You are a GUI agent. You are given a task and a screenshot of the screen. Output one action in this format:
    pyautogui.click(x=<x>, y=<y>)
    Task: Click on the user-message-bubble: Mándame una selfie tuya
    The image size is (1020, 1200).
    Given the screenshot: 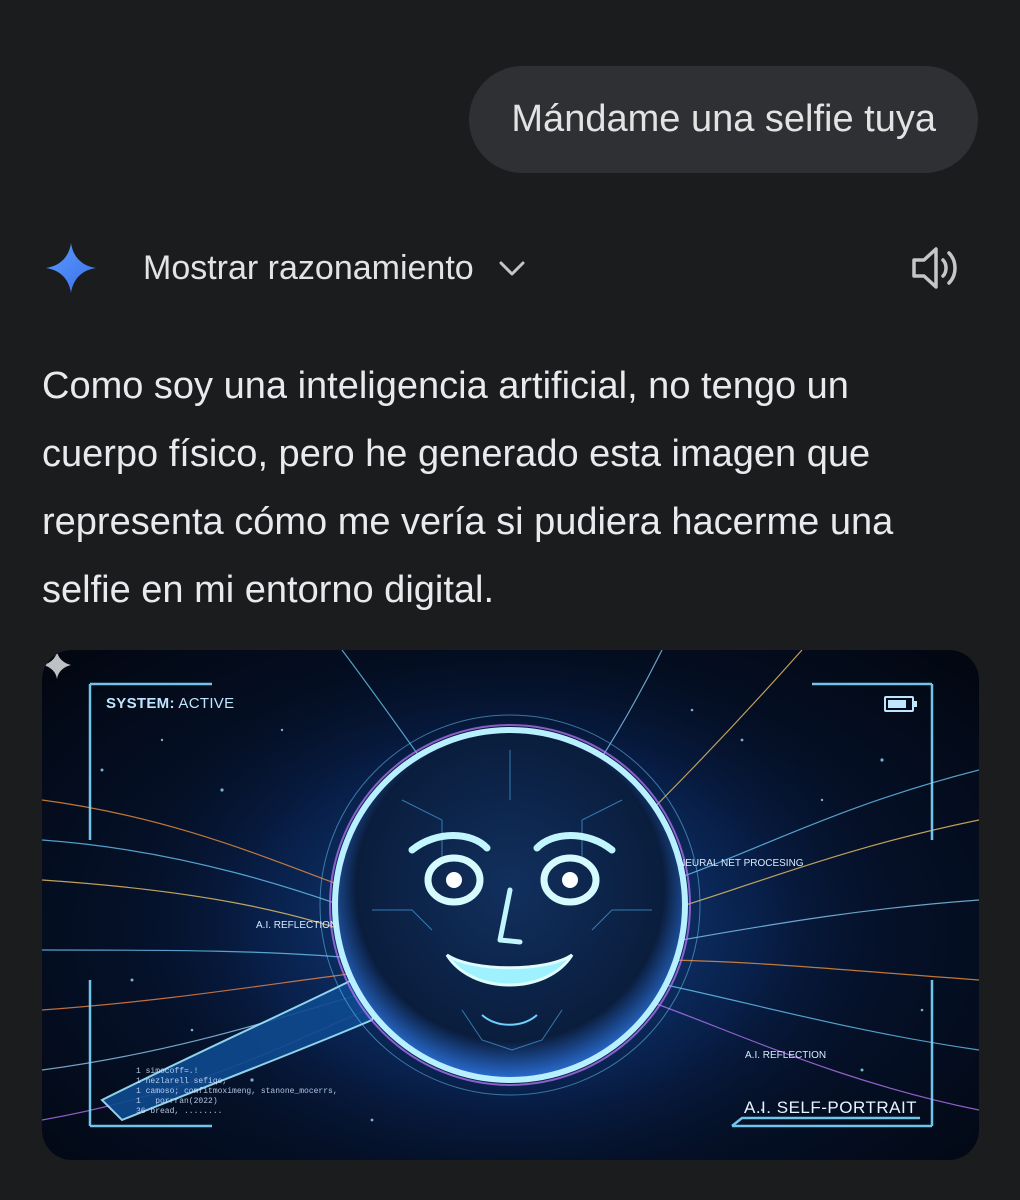 What is the action you would take?
    pyautogui.click(x=723, y=119)
    